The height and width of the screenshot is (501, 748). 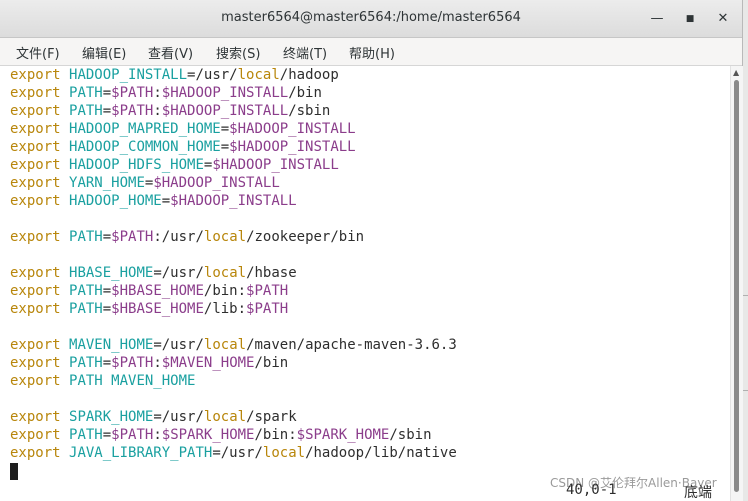 What do you see at coordinates (145, 129) in the screenshot?
I see `terminal-token: HADOOP_MAPRED_HOME` at bounding box center [145, 129].